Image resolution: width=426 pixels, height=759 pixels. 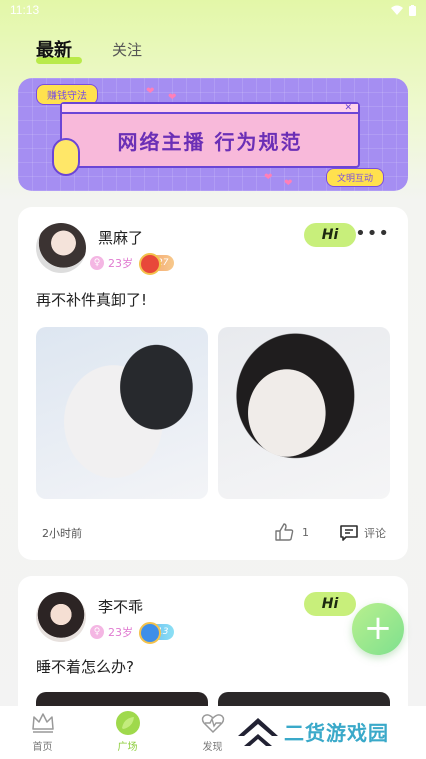 What do you see at coordinates (59, 50) in the screenshot?
I see `tab-latest: 最新` at bounding box center [59, 50].